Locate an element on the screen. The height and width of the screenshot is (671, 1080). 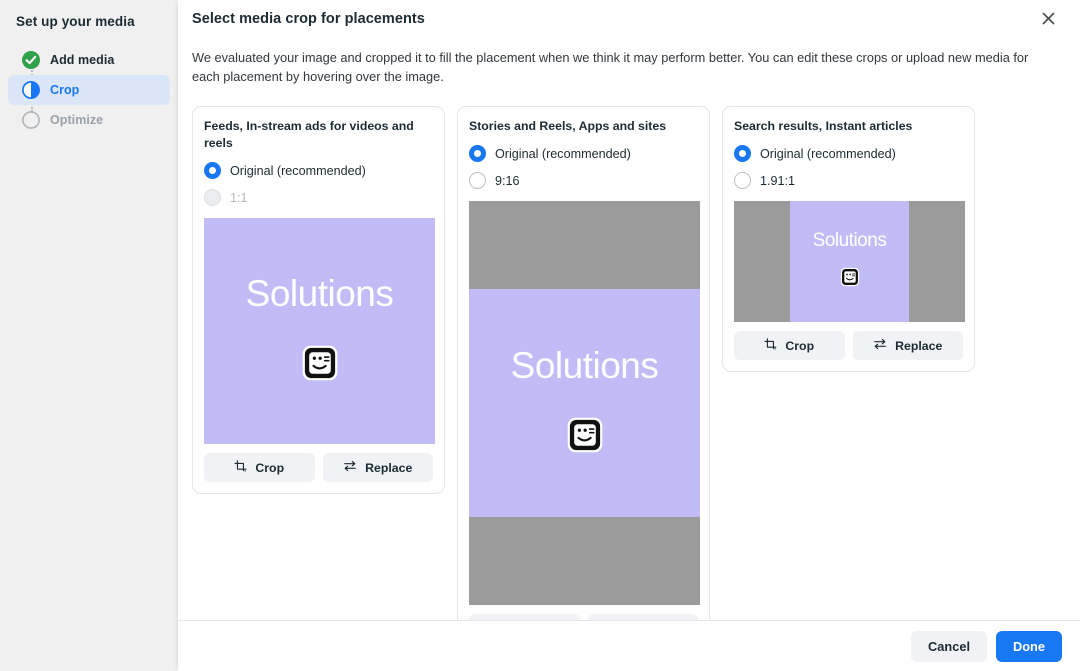
step-list: Add media Crop Optimize is located at coordinates (89, 90).